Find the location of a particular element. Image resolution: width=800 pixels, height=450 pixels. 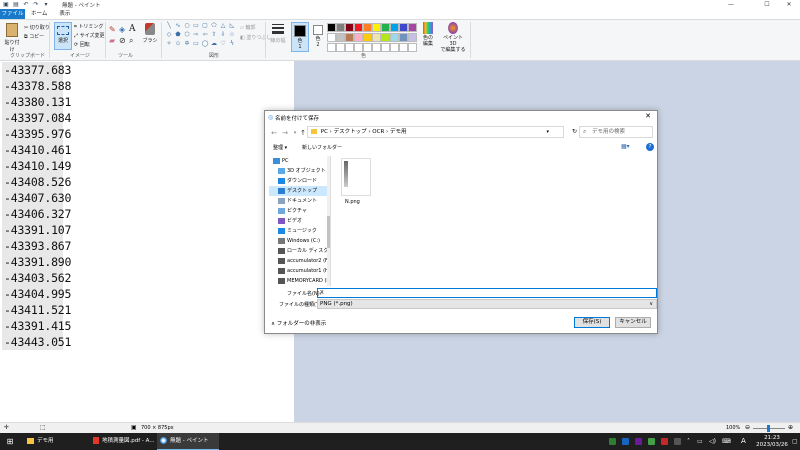

nav-item: 3D オブジェクト is located at coordinates (298, 171).